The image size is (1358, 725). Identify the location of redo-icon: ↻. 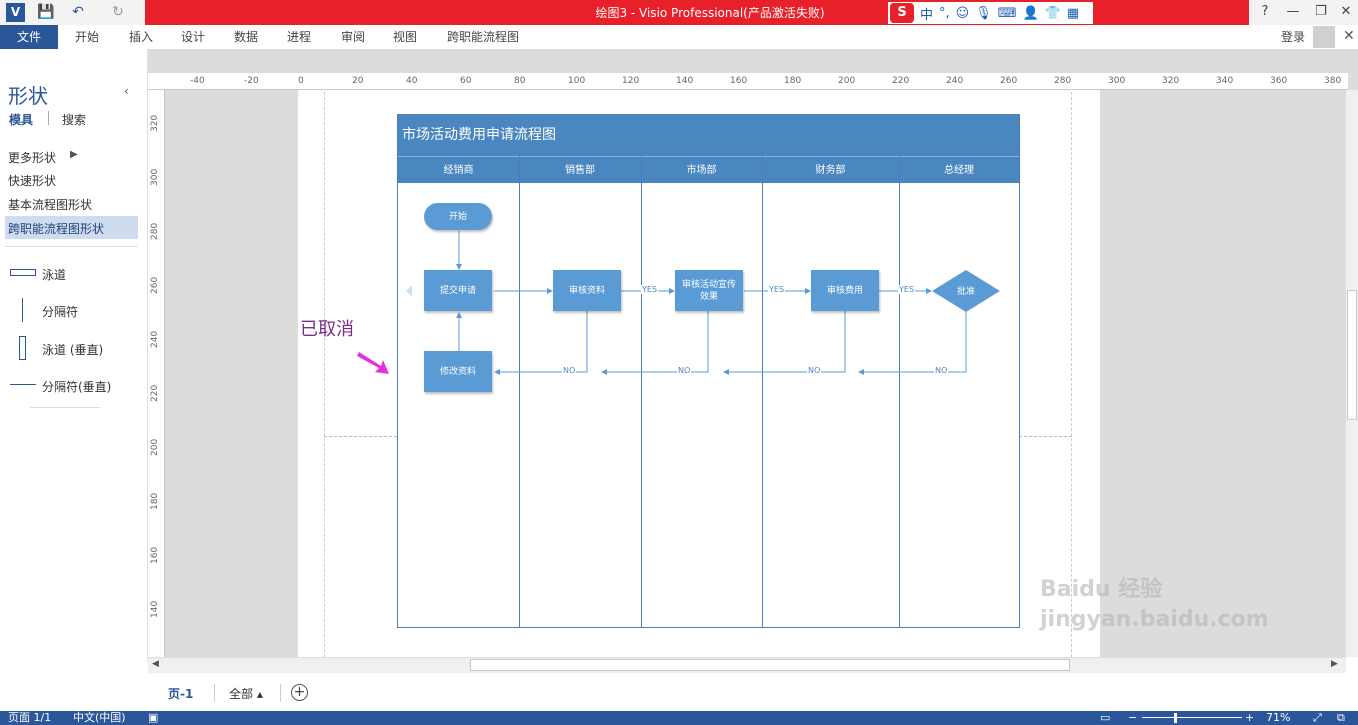
(118, 12).